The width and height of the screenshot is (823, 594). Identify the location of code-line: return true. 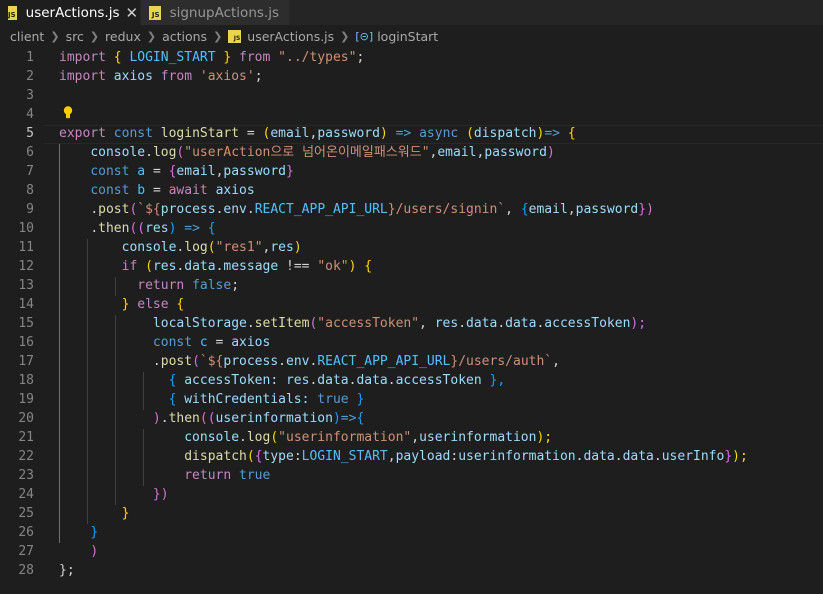
(411, 475).